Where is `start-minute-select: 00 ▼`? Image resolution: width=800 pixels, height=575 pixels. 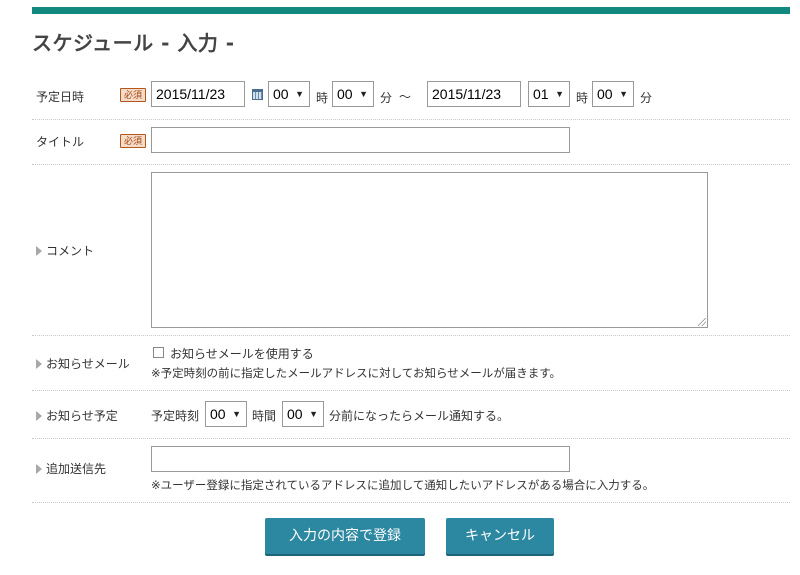 start-minute-select: 00 ▼ is located at coordinates (353, 94).